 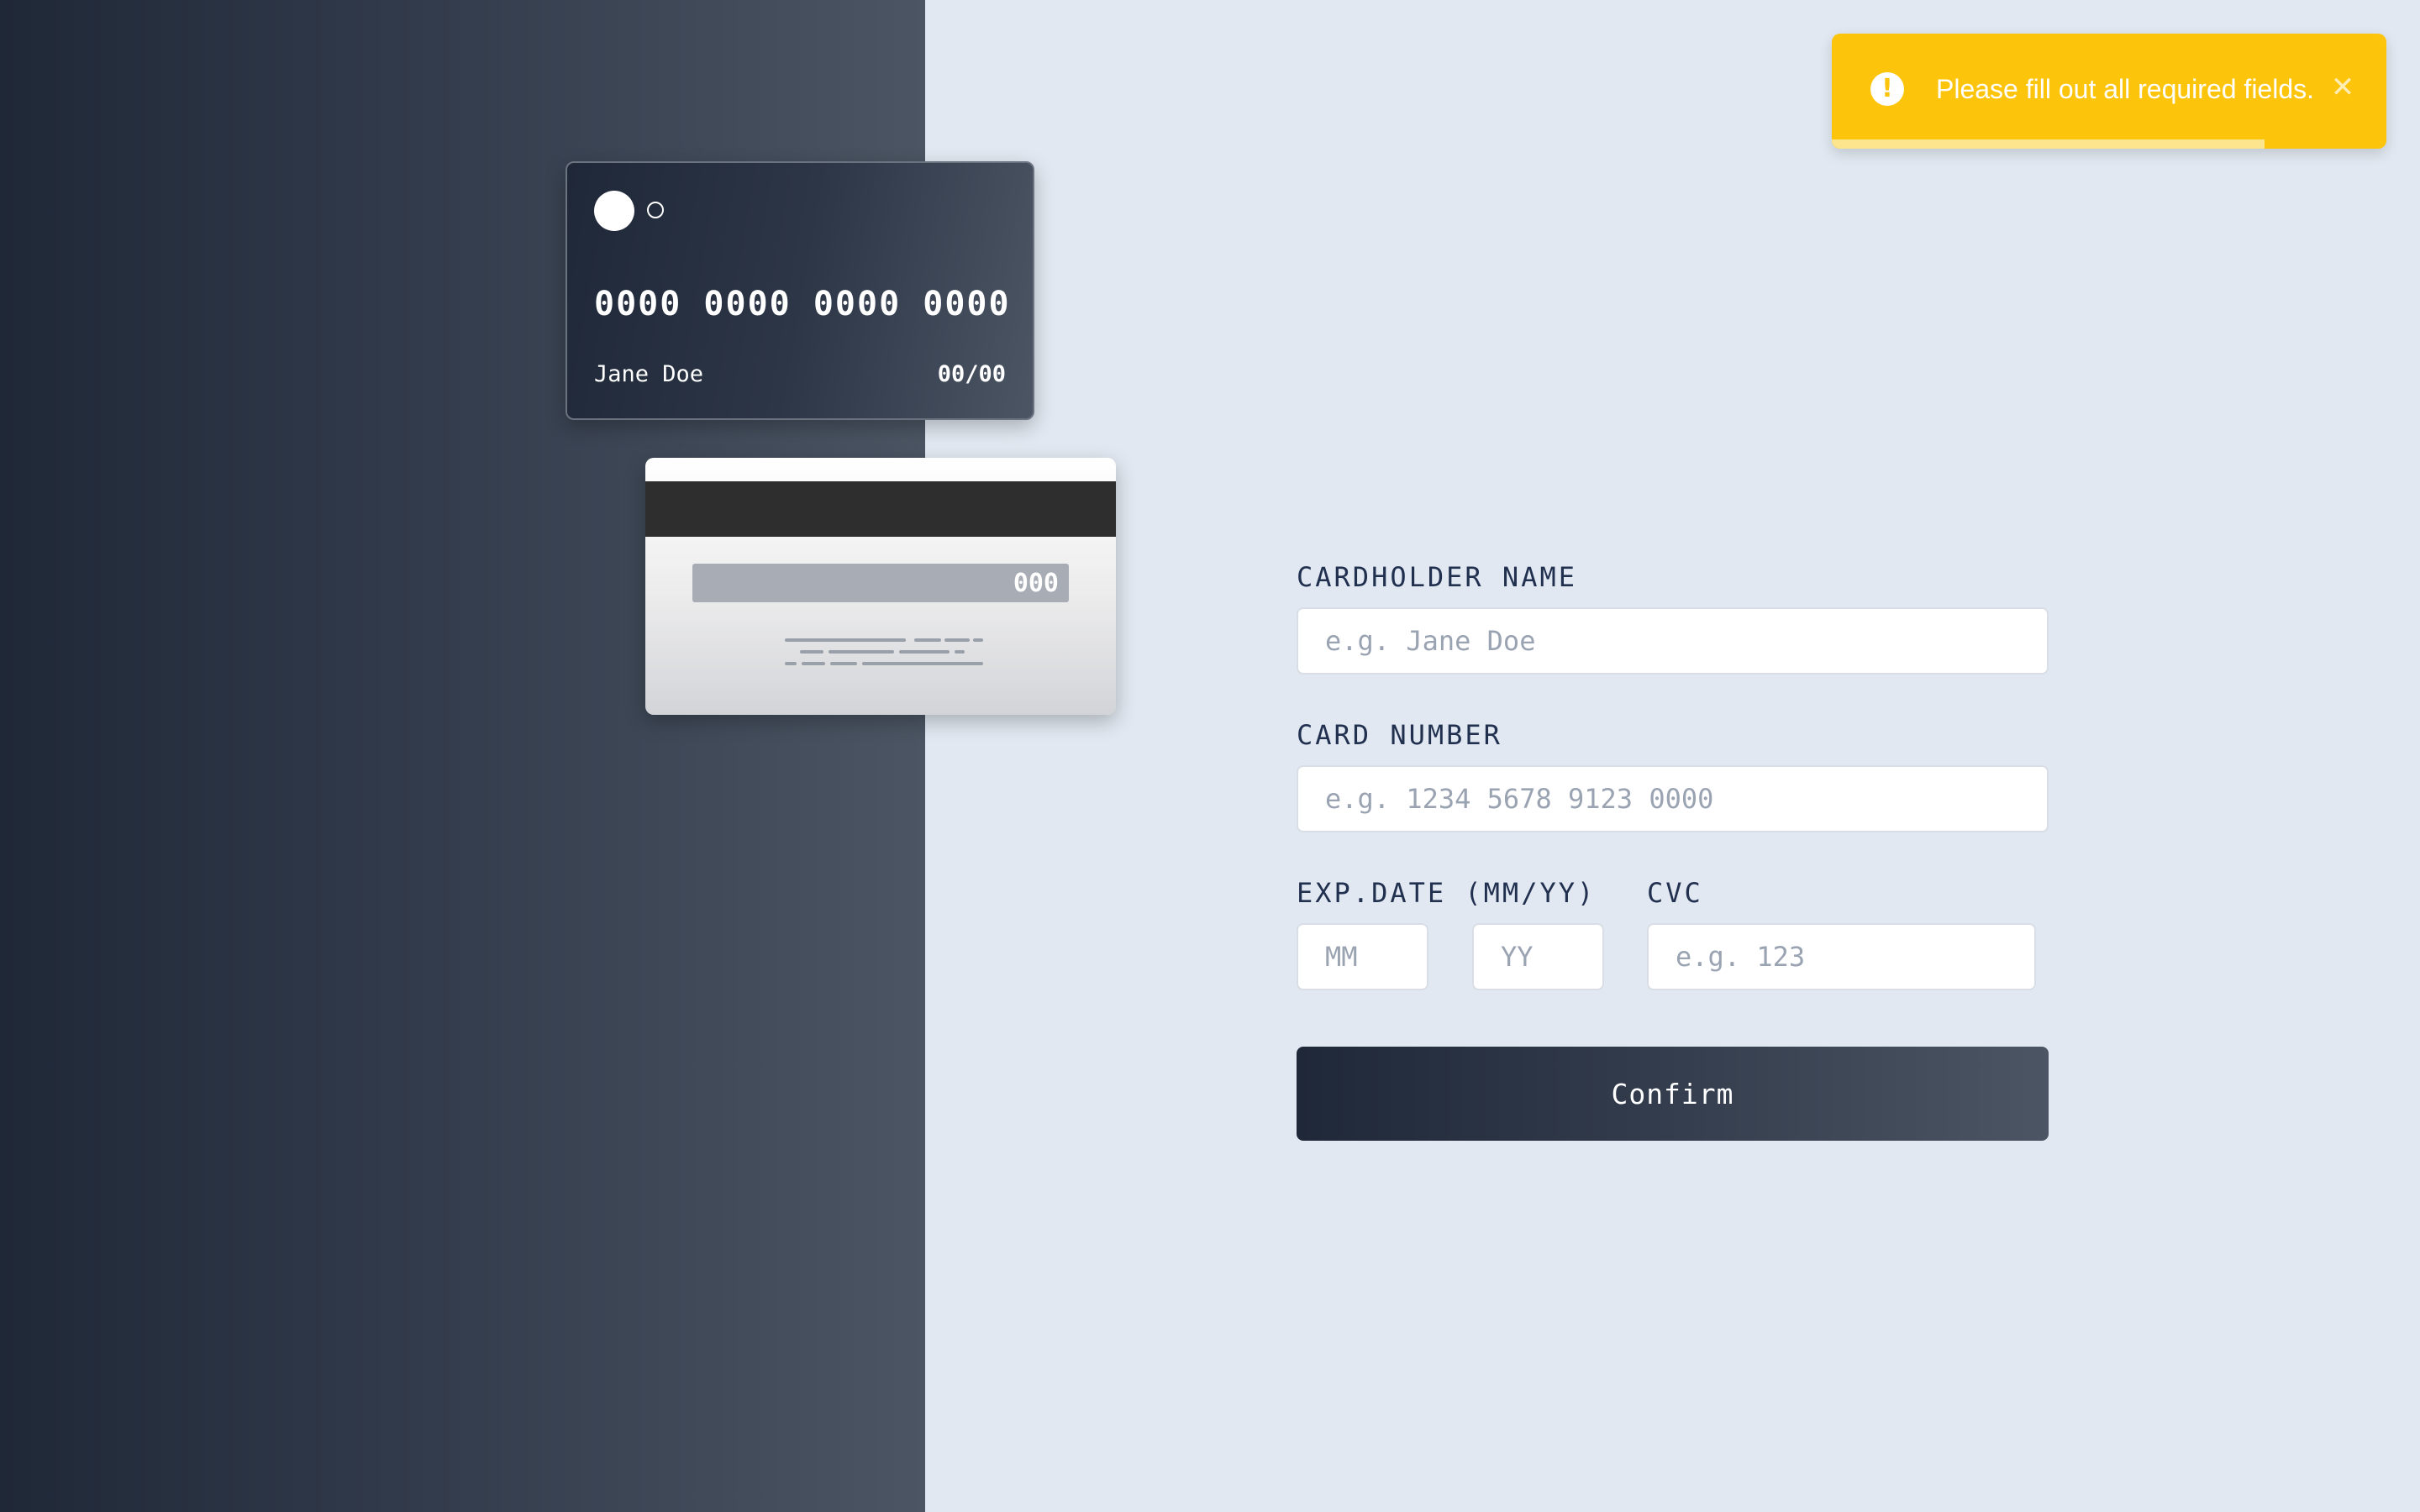 I want to click on cvc-label: CVC, so click(x=1675, y=893).